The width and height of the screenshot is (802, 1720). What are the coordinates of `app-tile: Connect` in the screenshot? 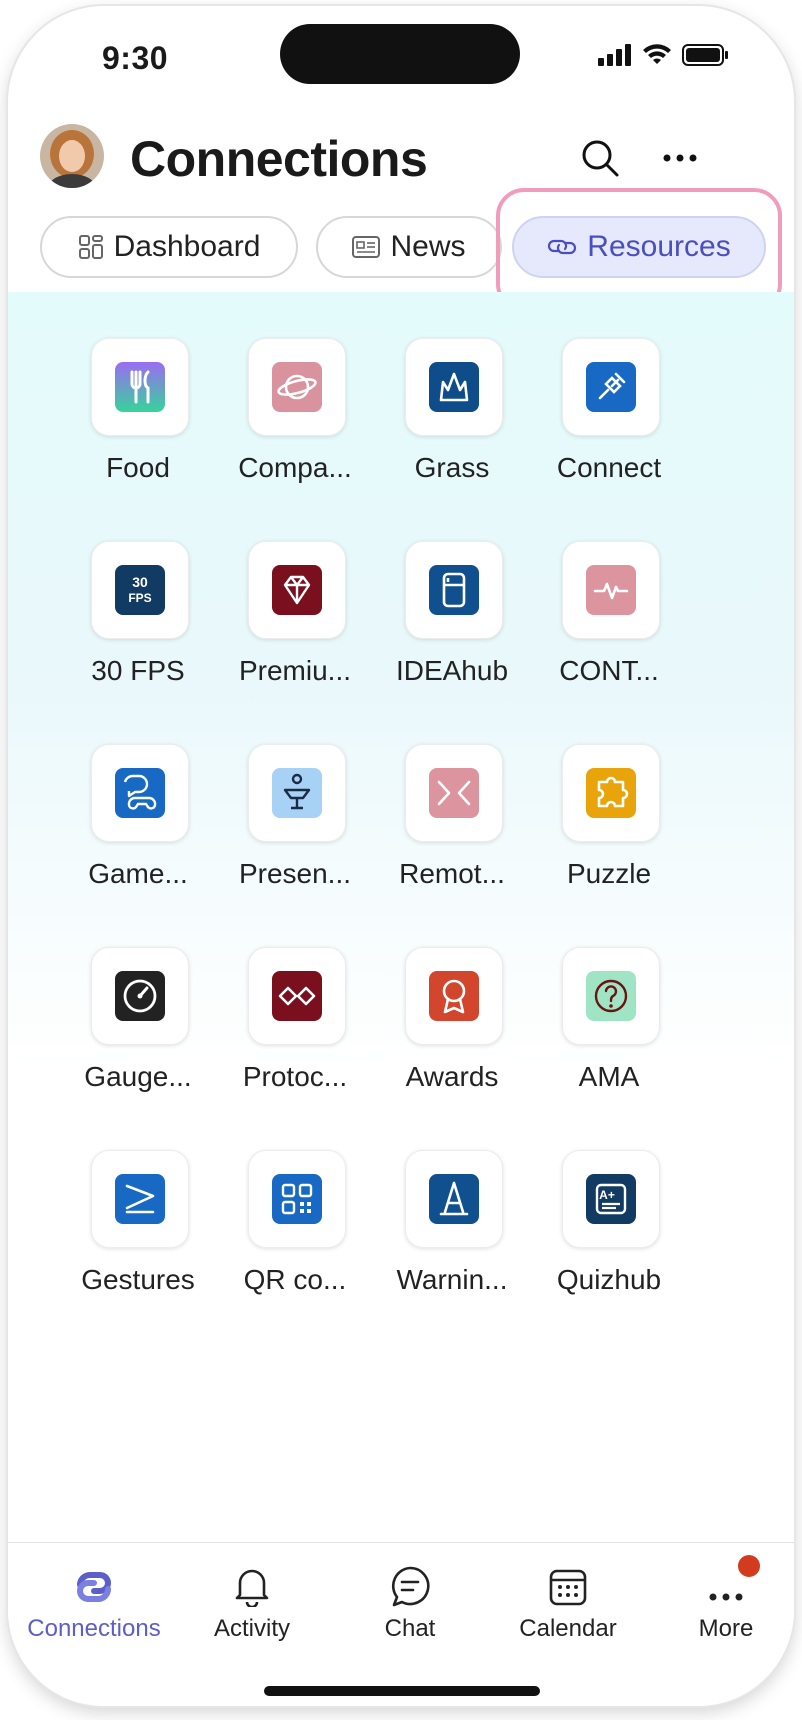 It's located at (609, 387).